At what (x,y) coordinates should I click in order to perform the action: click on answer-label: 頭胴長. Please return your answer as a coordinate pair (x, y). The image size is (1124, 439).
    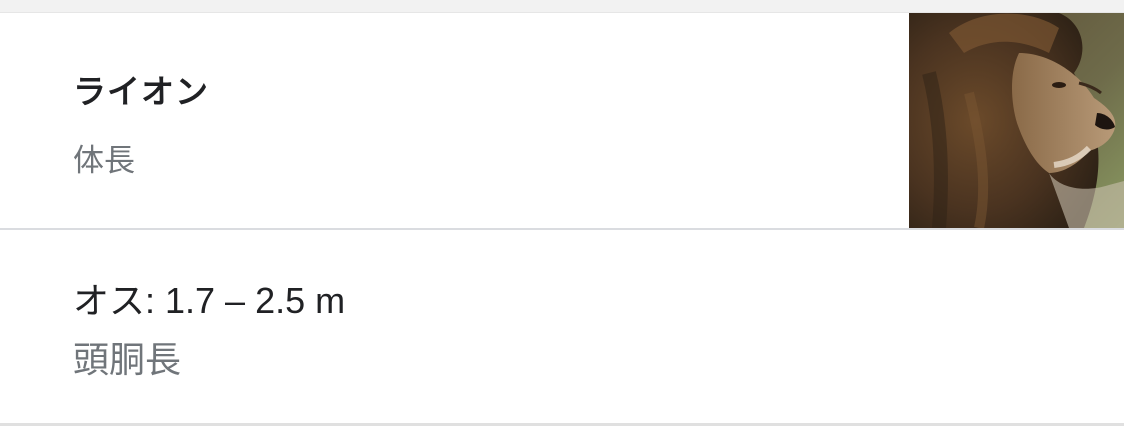
    Looking at the image, I should click on (127, 360).